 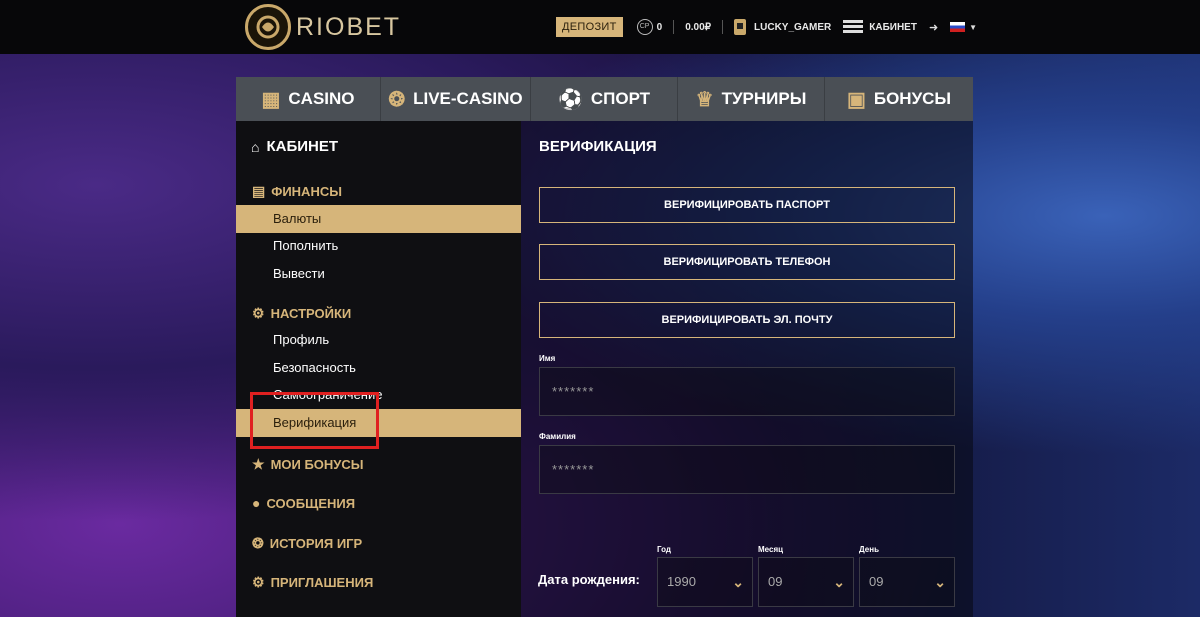 I want to click on nav-bonuses: ▣ БОНУСЫ, so click(x=899, y=99).